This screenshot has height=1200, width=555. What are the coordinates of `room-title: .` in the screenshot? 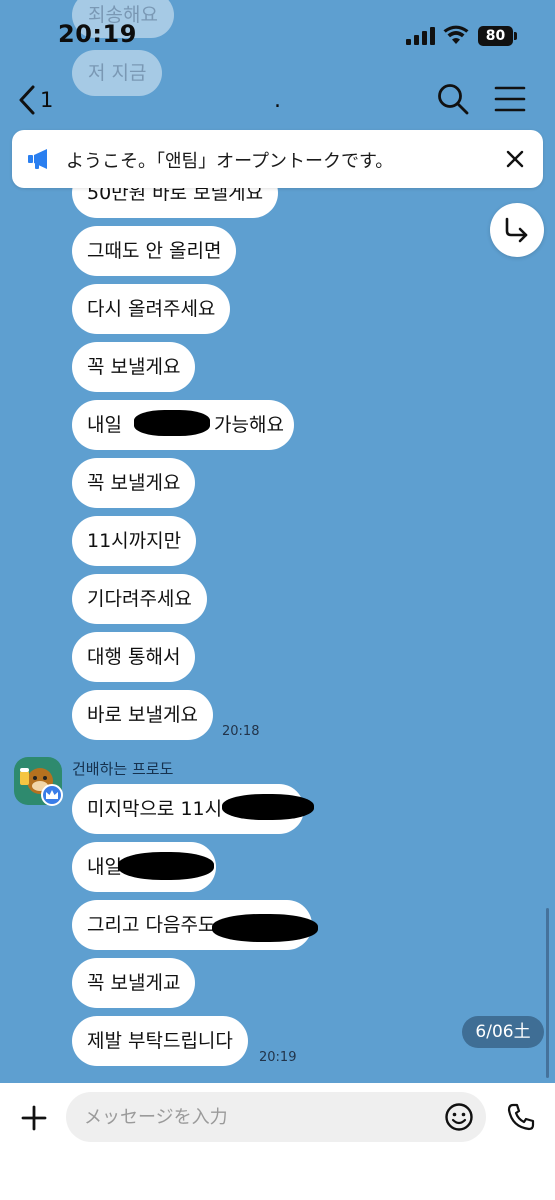 It's located at (277, 100).